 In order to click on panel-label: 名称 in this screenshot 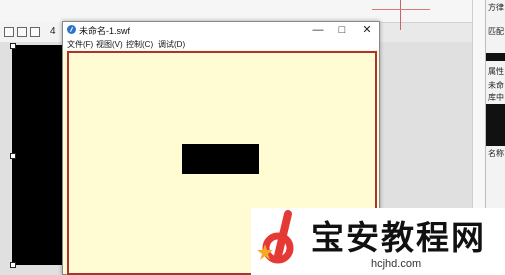, I will do `click(496, 153)`.